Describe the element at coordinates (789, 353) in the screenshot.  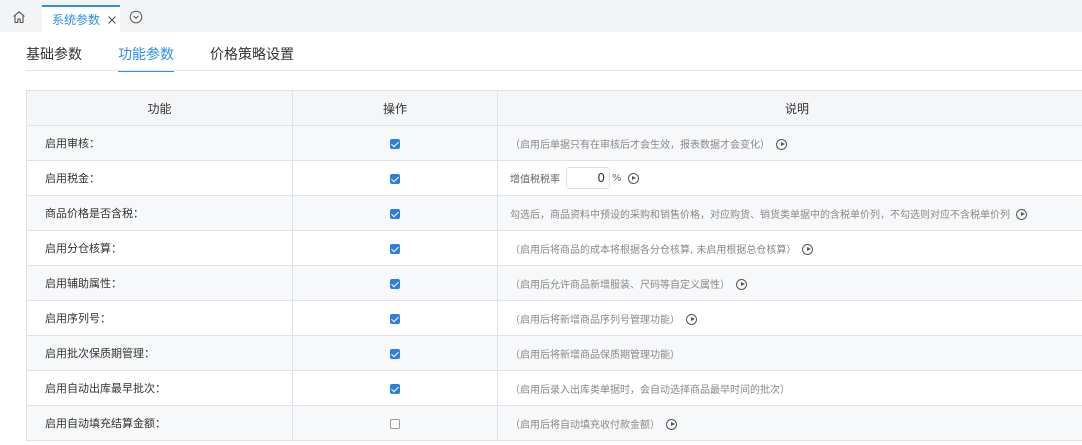
I see `description-cell: （启用后将新增商品保质期管理功能）` at that location.